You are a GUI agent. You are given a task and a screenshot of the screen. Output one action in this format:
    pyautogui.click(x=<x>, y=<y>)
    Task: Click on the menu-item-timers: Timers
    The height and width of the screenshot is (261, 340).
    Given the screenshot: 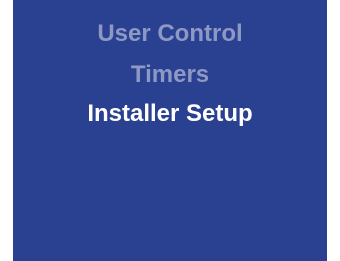 What is the action you would take?
    pyautogui.click(x=170, y=75)
    